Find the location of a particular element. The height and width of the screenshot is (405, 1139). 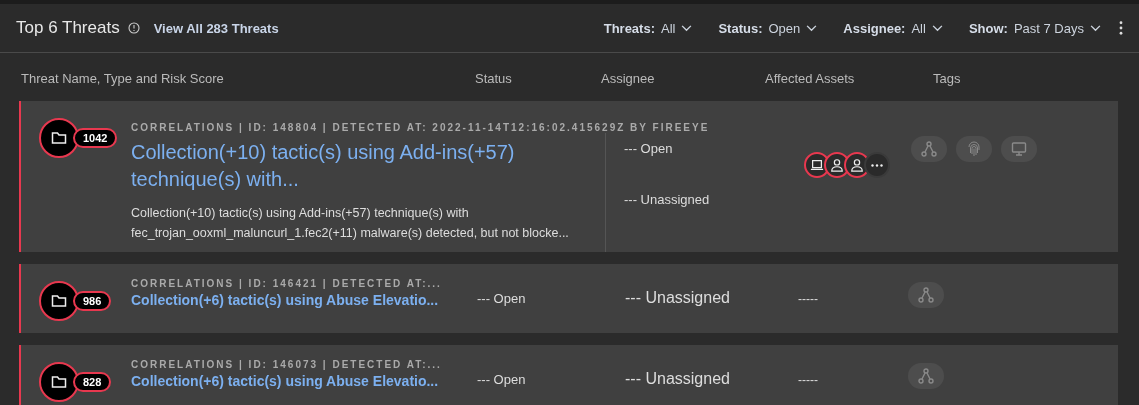

risk-score: 828 is located at coordinates (92, 382).